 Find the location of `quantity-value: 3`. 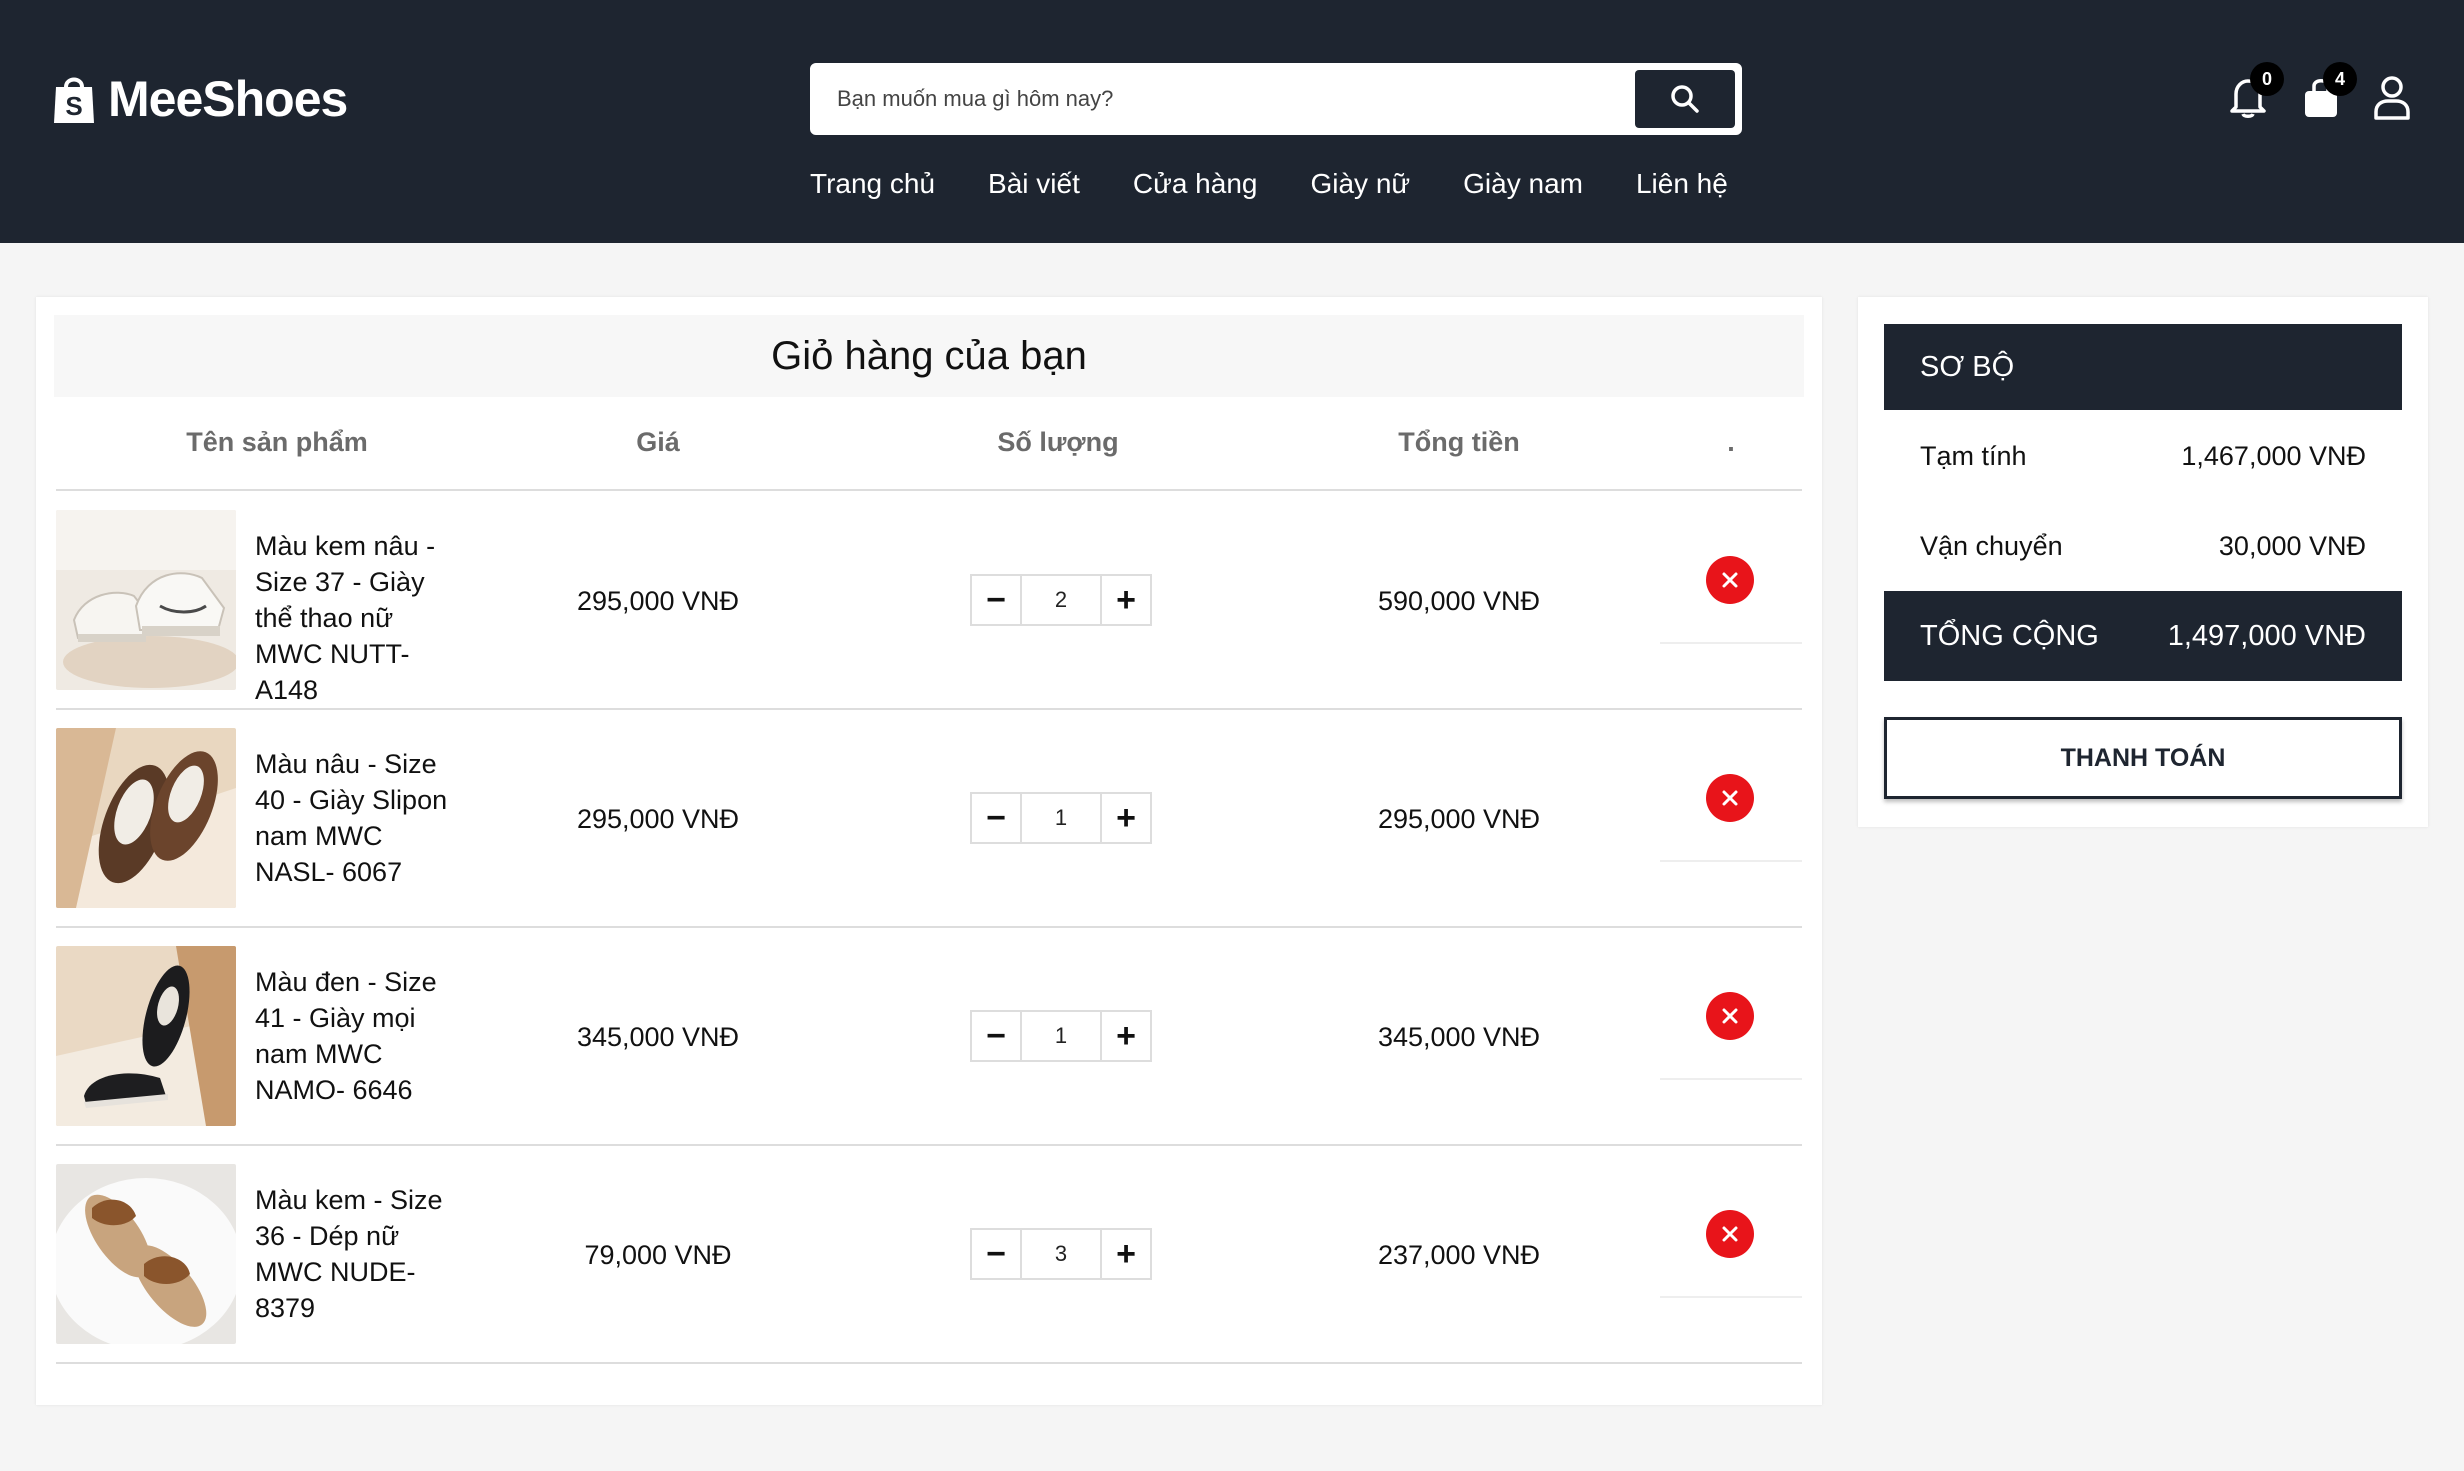

quantity-value: 3 is located at coordinates (1061, 1254).